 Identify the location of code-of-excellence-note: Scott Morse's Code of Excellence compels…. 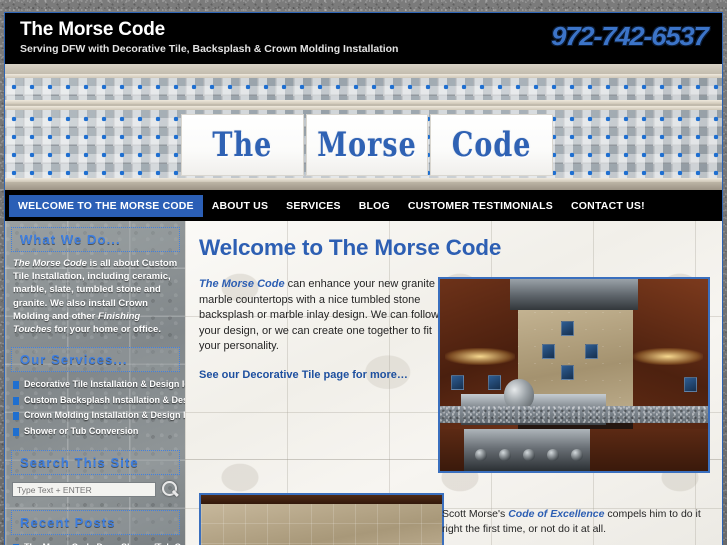
(576, 522).